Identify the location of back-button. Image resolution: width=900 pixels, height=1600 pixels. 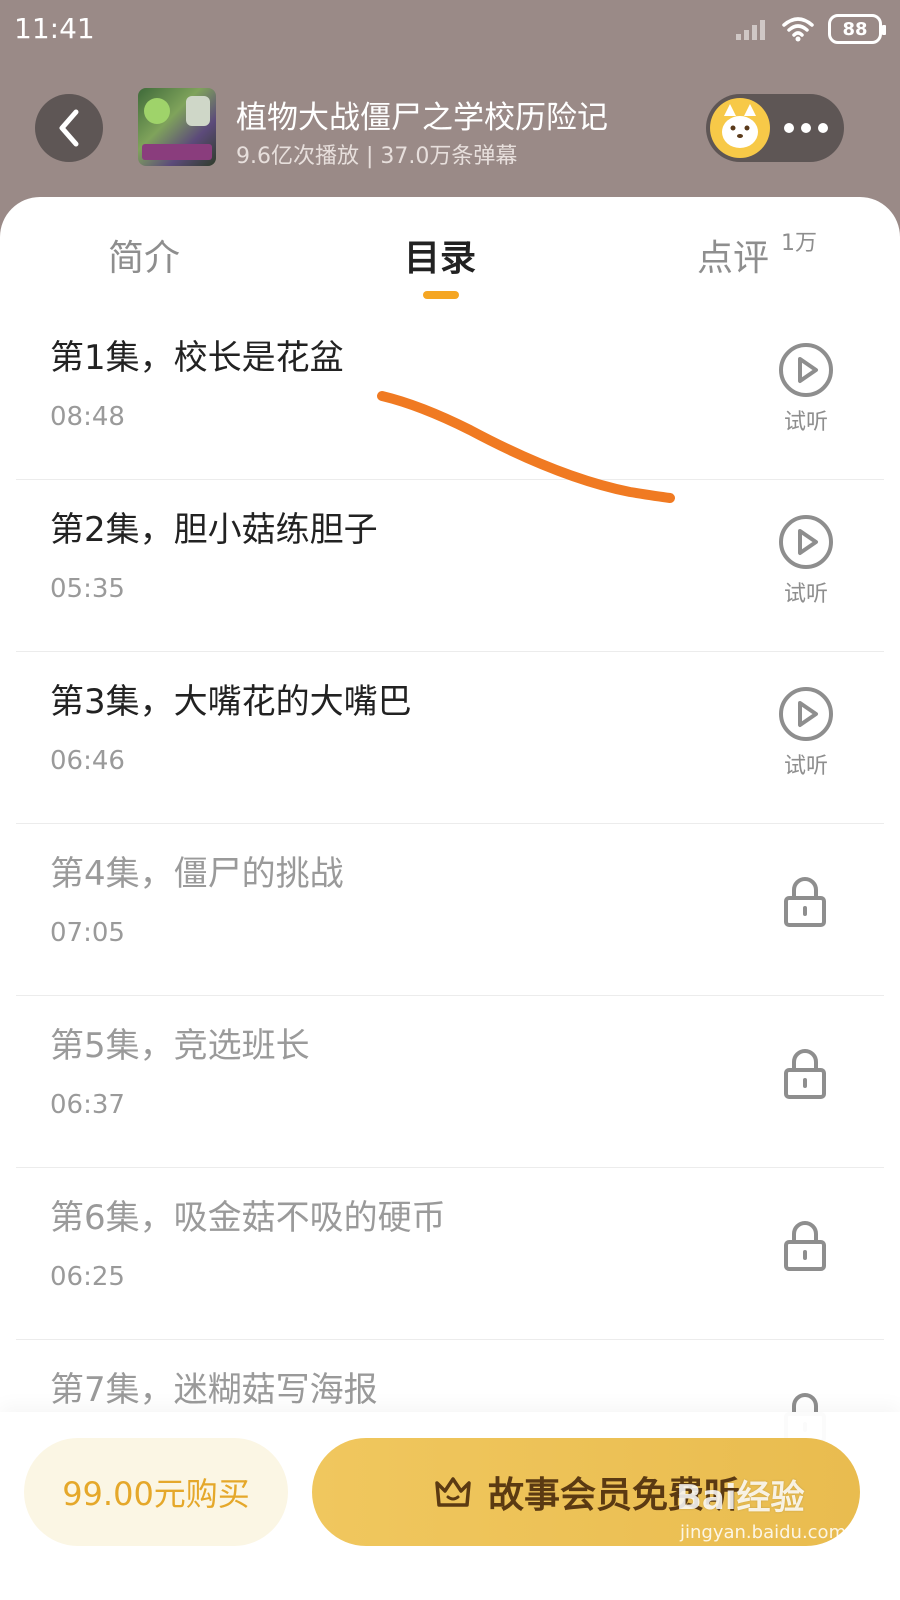
(69, 128).